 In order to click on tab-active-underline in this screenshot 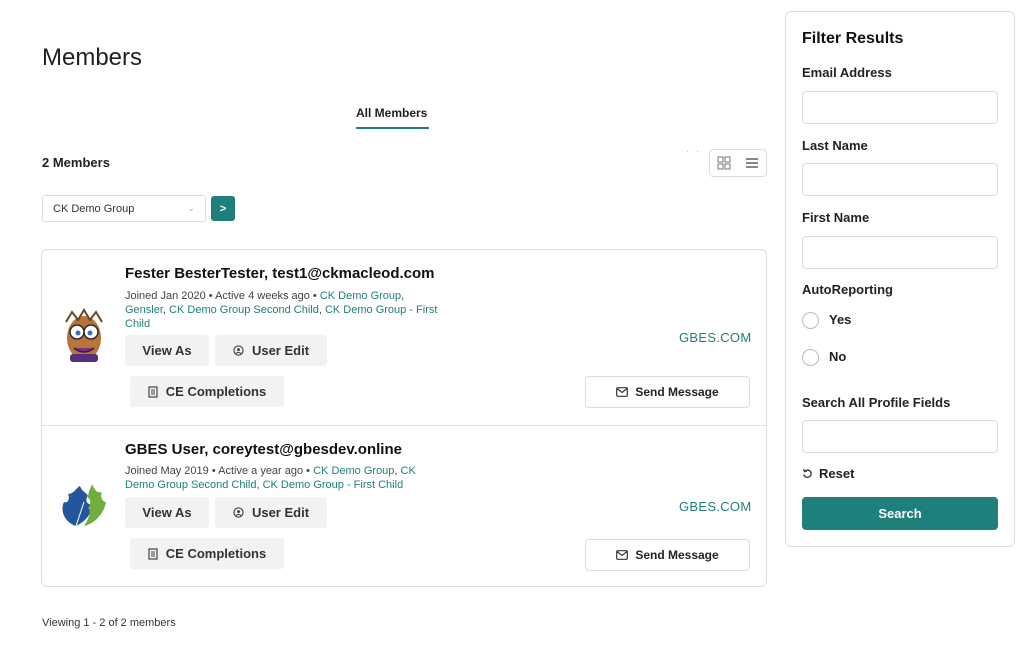, I will do `click(392, 128)`.